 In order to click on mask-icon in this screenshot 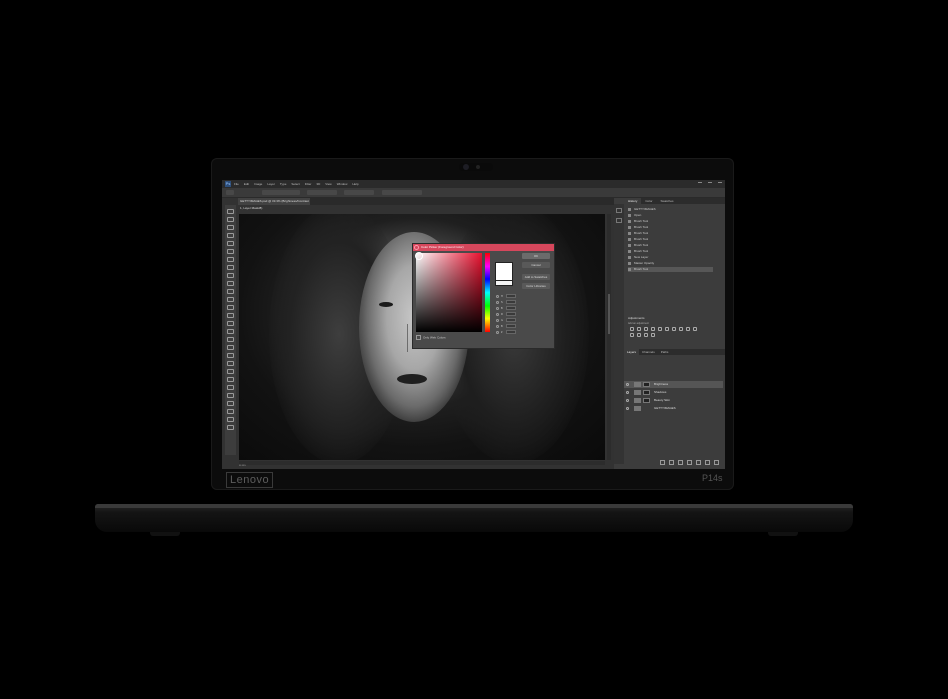, I will do `click(680, 462)`.